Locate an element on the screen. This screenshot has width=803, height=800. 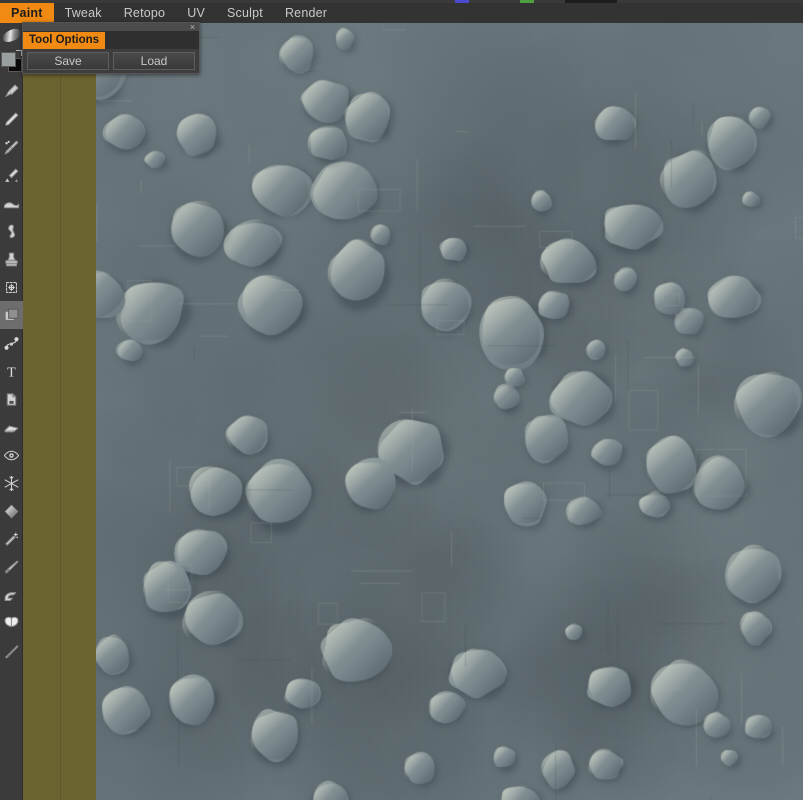
load-button: Load is located at coordinates (154, 61).